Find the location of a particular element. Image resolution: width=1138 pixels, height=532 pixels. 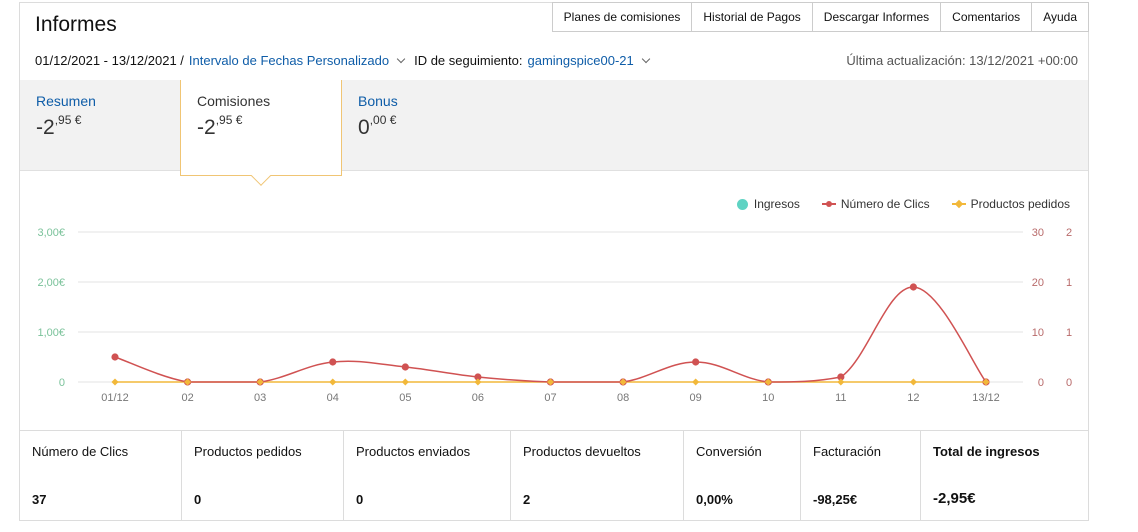

stat-returned: Productos devueltos 2 is located at coordinates (597, 476).